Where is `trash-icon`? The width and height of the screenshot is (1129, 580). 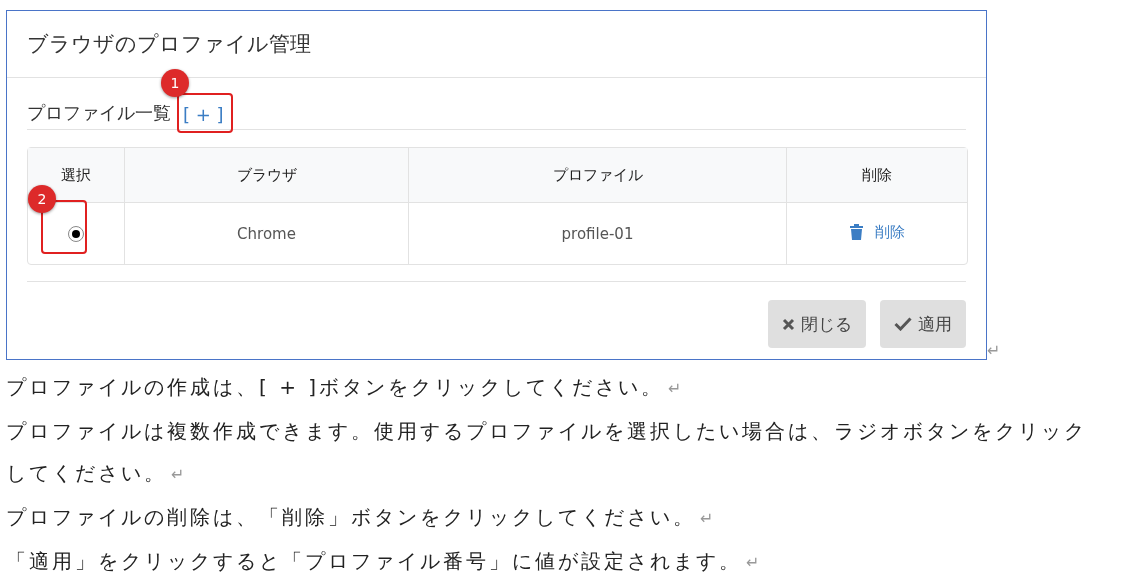 trash-icon is located at coordinates (856, 232).